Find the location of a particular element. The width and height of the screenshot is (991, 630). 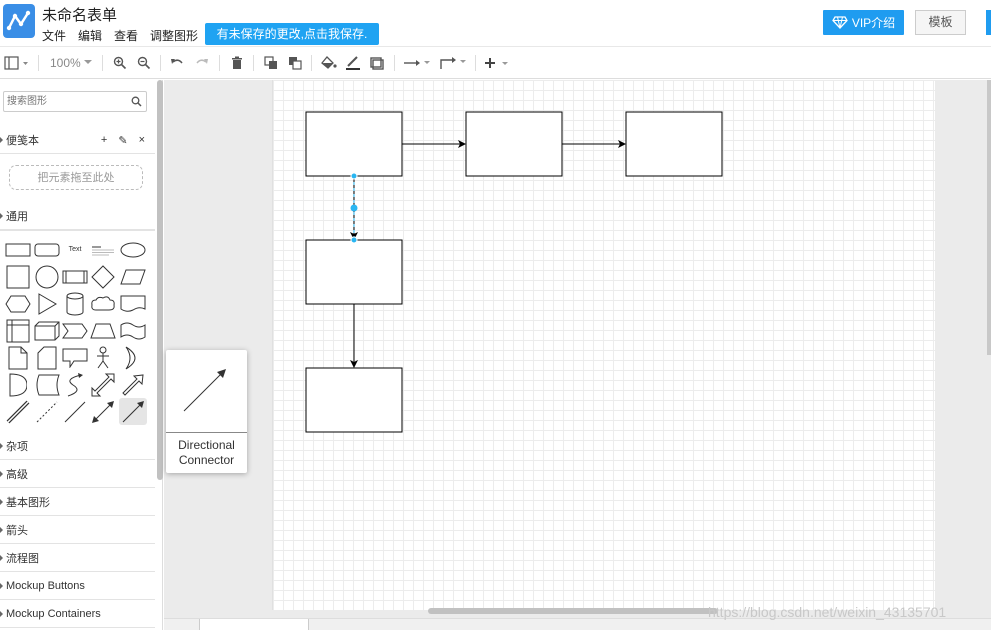

cube-shape is located at coordinates (47, 330).